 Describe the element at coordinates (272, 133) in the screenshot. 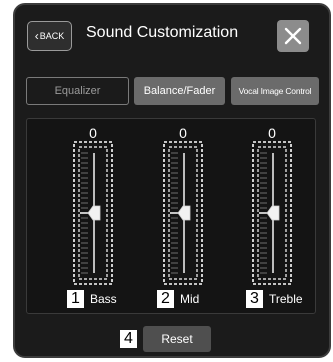

I see `treble-value: 0` at that location.